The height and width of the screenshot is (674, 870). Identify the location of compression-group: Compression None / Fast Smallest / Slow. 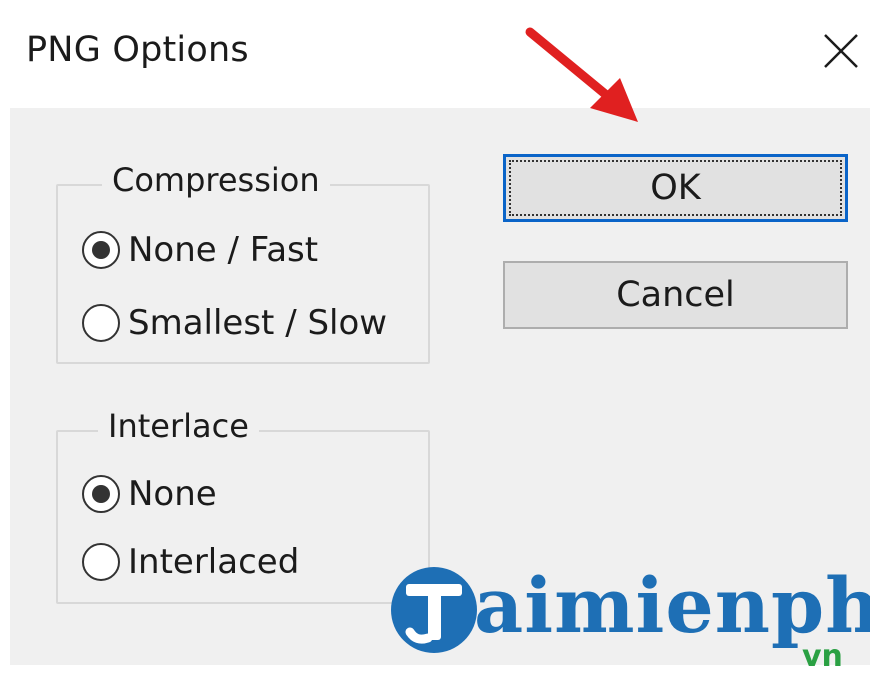
(243, 262).